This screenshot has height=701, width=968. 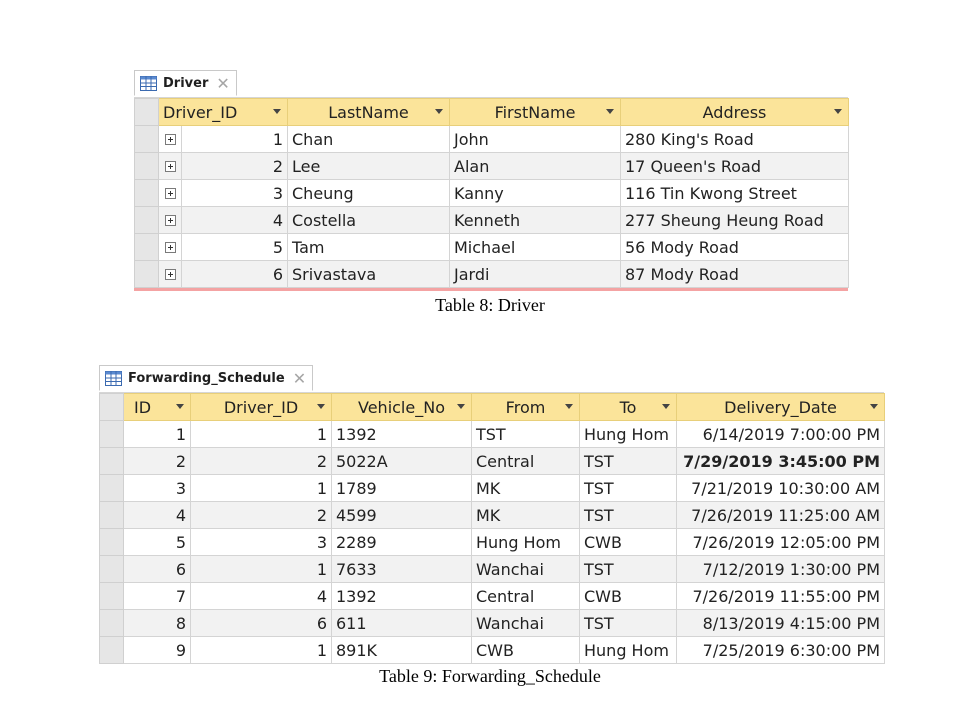 What do you see at coordinates (368, 166) in the screenshot?
I see `cell-lastname: Lee` at bounding box center [368, 166].